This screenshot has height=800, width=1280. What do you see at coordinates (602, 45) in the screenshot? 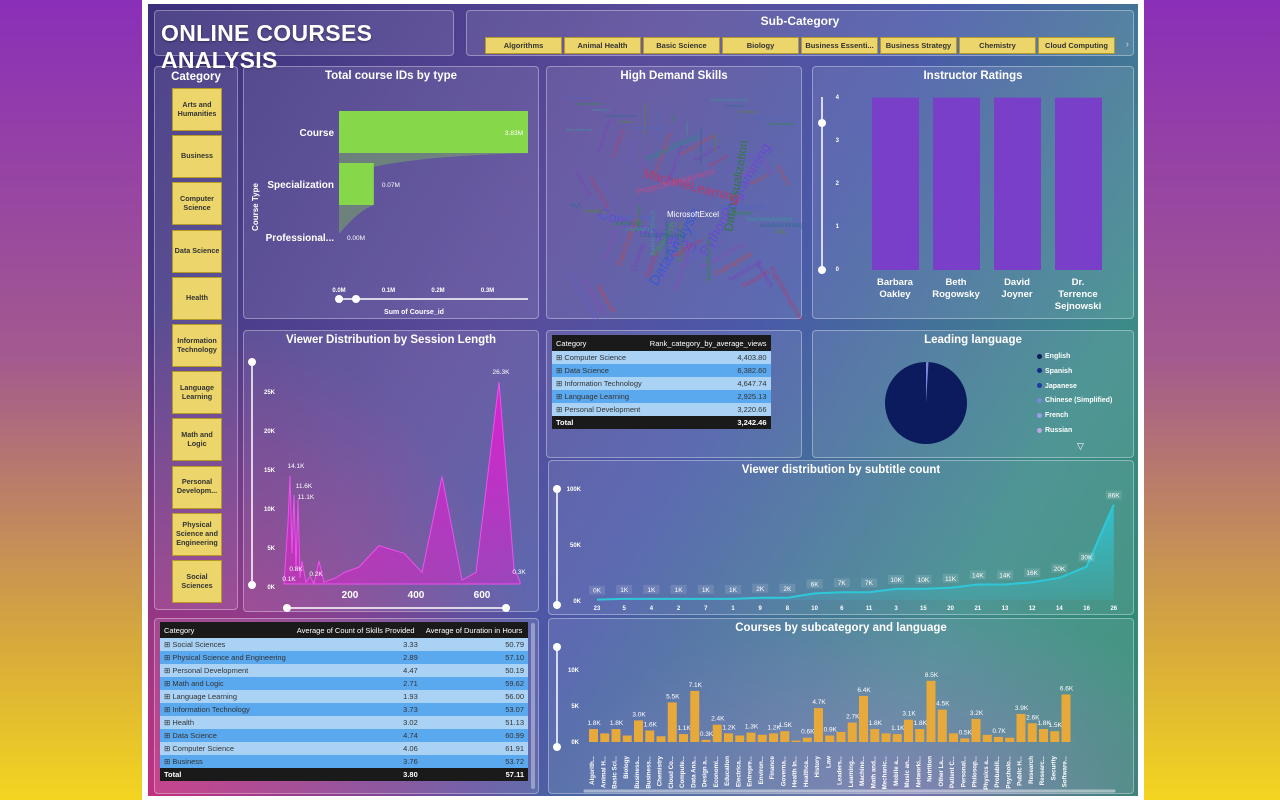
I see `subcategory-item-animal-health: Animal Health` at bounding box center [602, 45].